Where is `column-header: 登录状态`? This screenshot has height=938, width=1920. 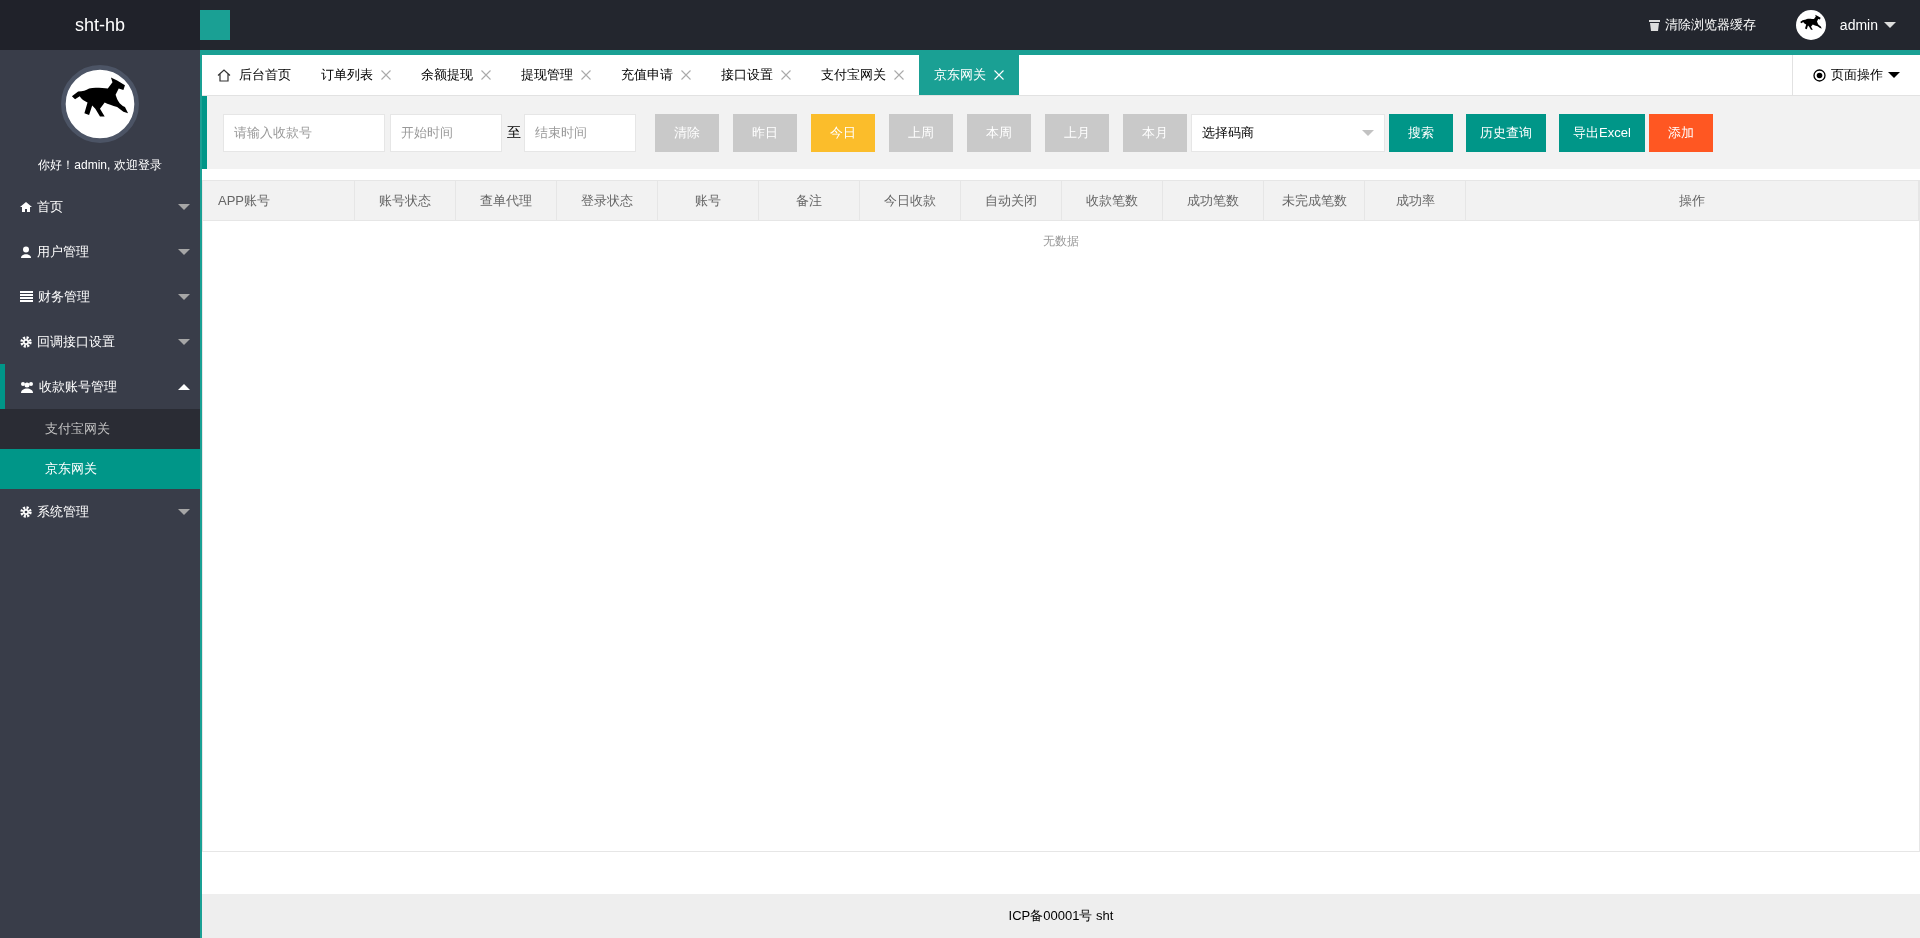
column-header: 登录状态 is located at coordinates (607, 200).